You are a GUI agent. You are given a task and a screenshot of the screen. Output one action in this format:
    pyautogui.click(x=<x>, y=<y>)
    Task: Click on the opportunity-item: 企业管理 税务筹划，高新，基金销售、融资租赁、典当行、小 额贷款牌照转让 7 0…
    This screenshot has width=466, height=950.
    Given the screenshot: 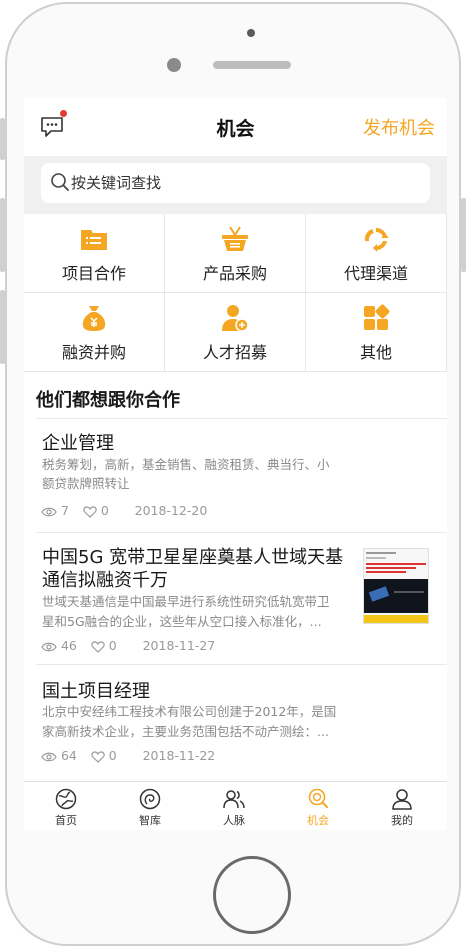 What is the action you would take?
    pyautogui.click(x=235, y=482)
    